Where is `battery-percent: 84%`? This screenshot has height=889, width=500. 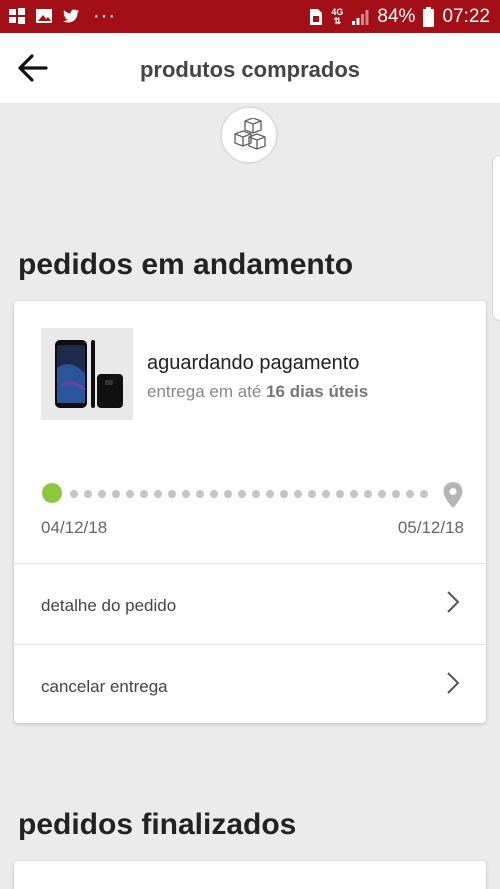
battery-percent: 84% is located at coordinates (396, 16).